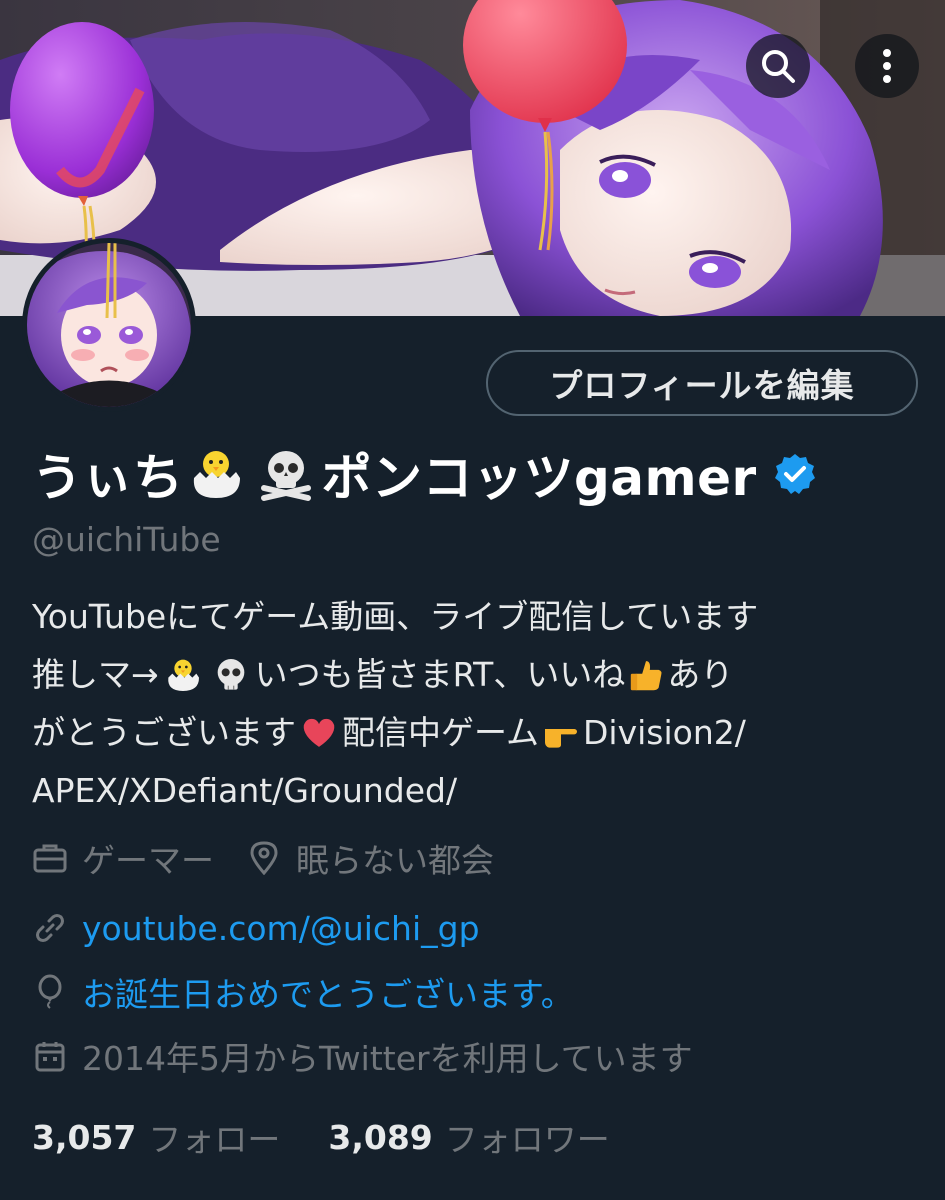 Image resolution: width=945 pixels, height=1200 pixels. I want to click on balloon-icon, so click(50, 992).